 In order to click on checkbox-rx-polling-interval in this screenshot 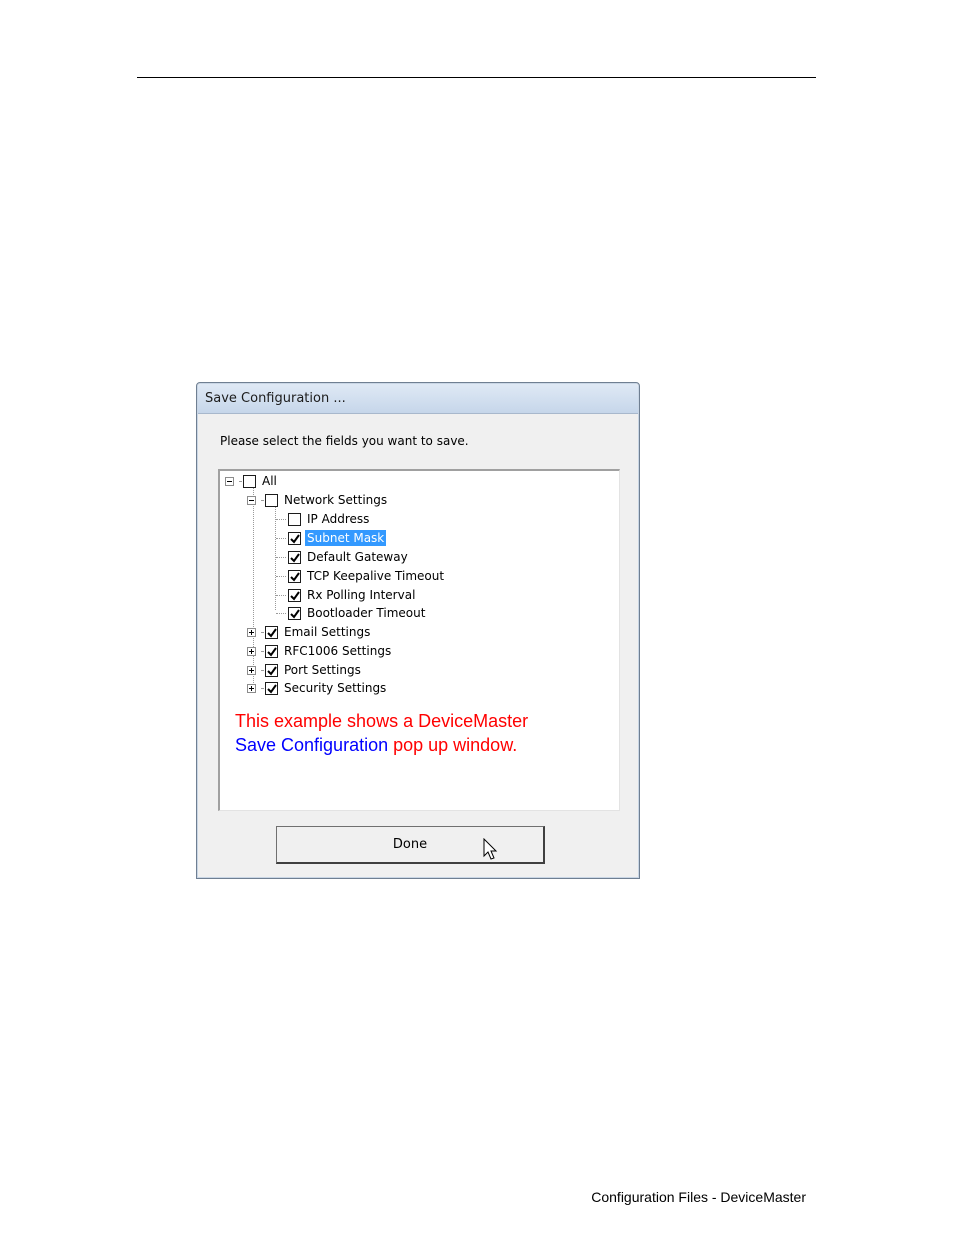, I will do `click(294, 595)`.